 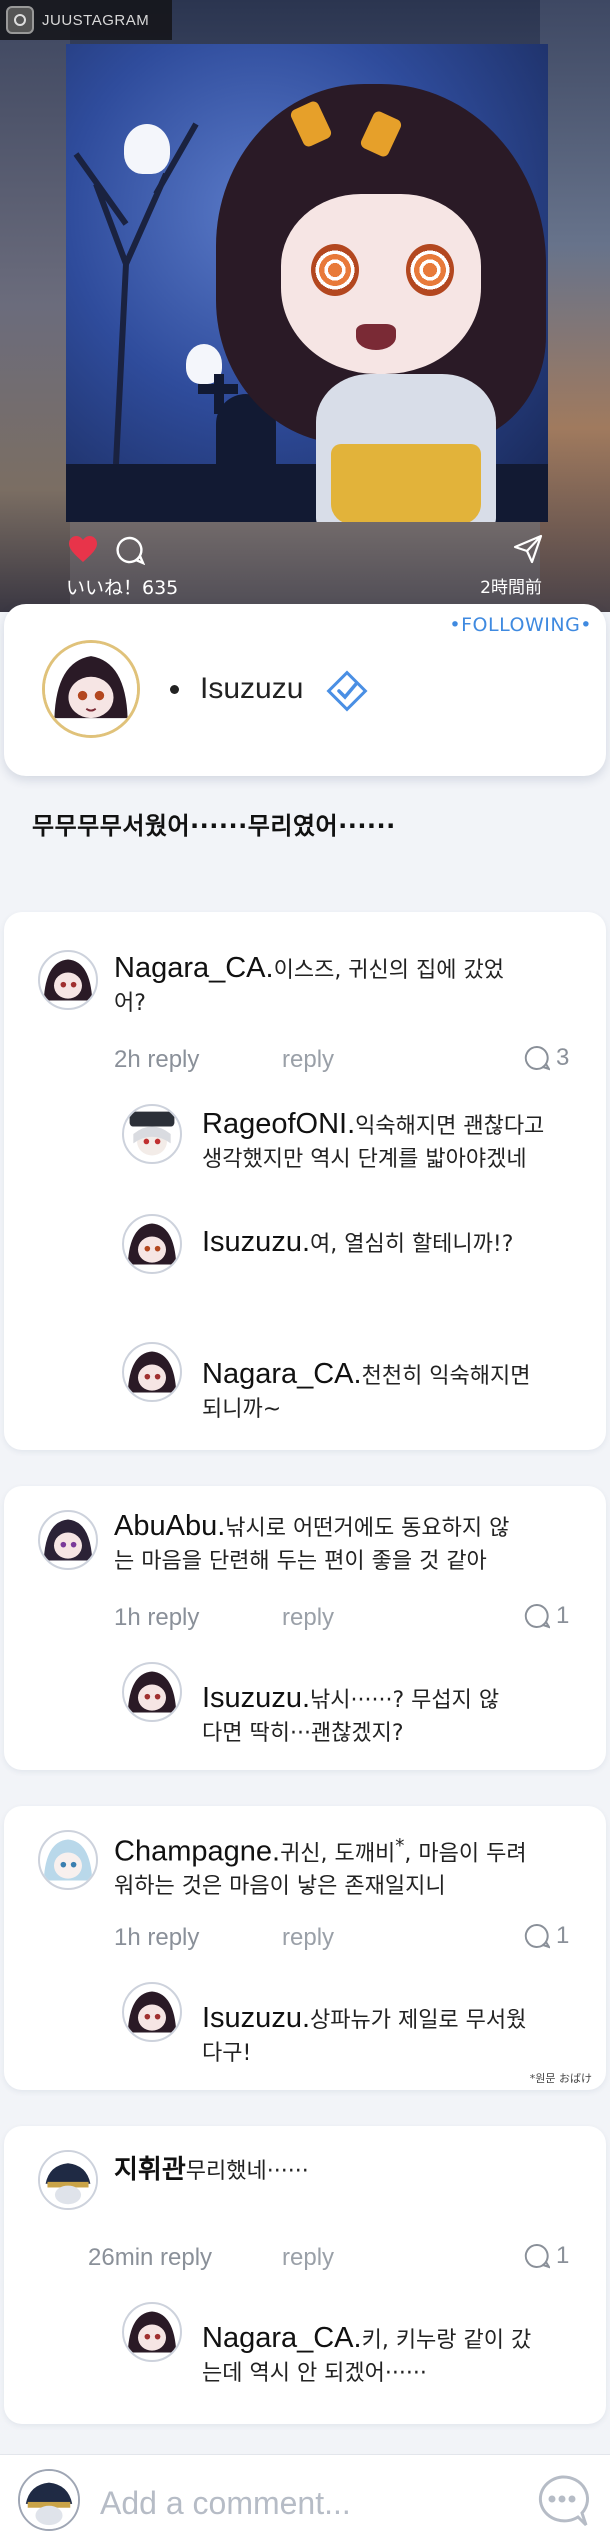 What do you see at coordinates (83, 549) in the screenshot?
I see `heart-icon` at bounding box center [83, 549].